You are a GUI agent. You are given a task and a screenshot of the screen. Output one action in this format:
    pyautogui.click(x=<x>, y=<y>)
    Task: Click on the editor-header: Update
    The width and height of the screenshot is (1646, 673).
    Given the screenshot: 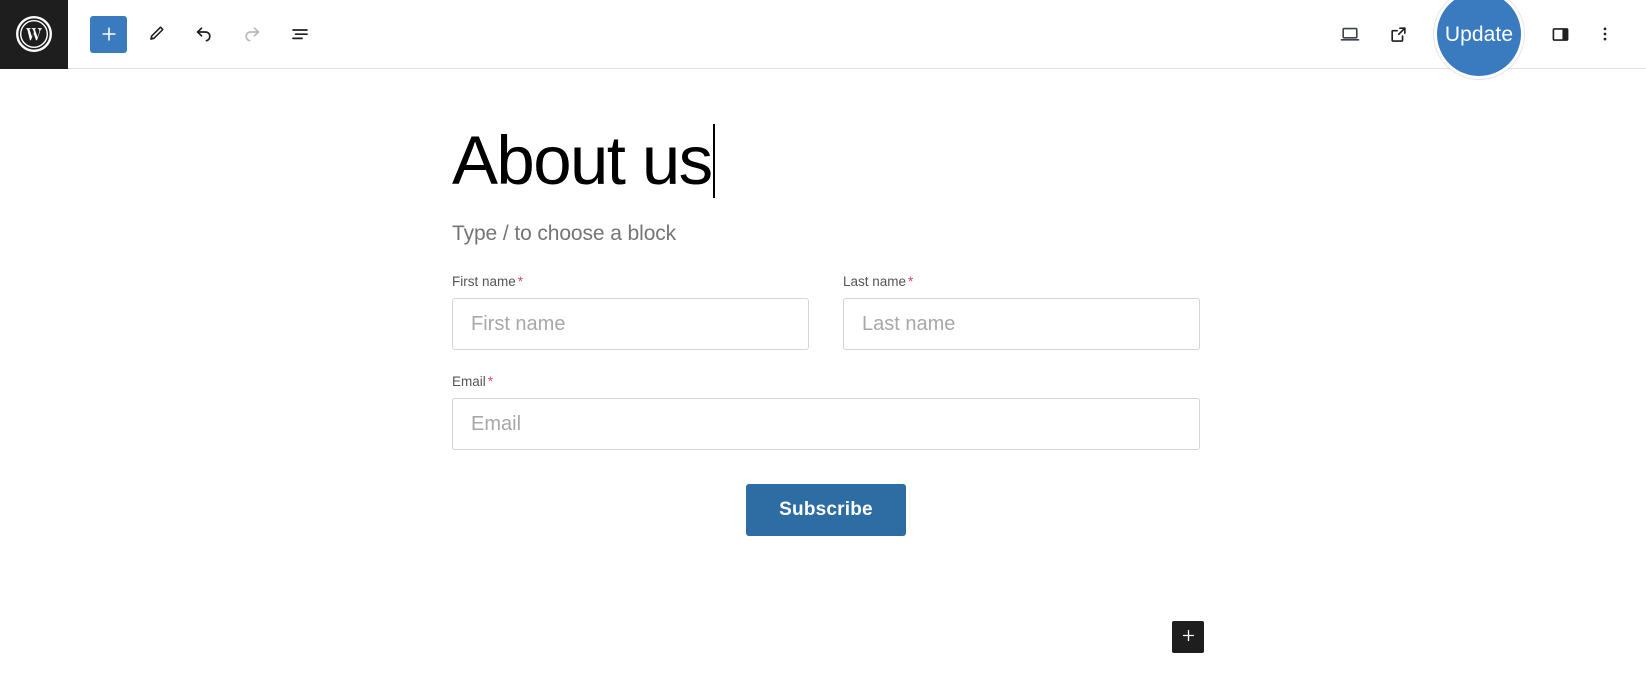 What is the action you would take?
    pyautogui.click(x=823, y=39)
    